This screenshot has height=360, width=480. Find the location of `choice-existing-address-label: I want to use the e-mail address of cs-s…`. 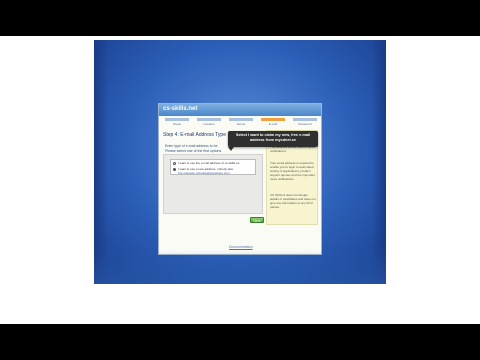

choice-existing-address-label: I want to use the e-mail address of cs-s… is located at coordinates (208, 163).